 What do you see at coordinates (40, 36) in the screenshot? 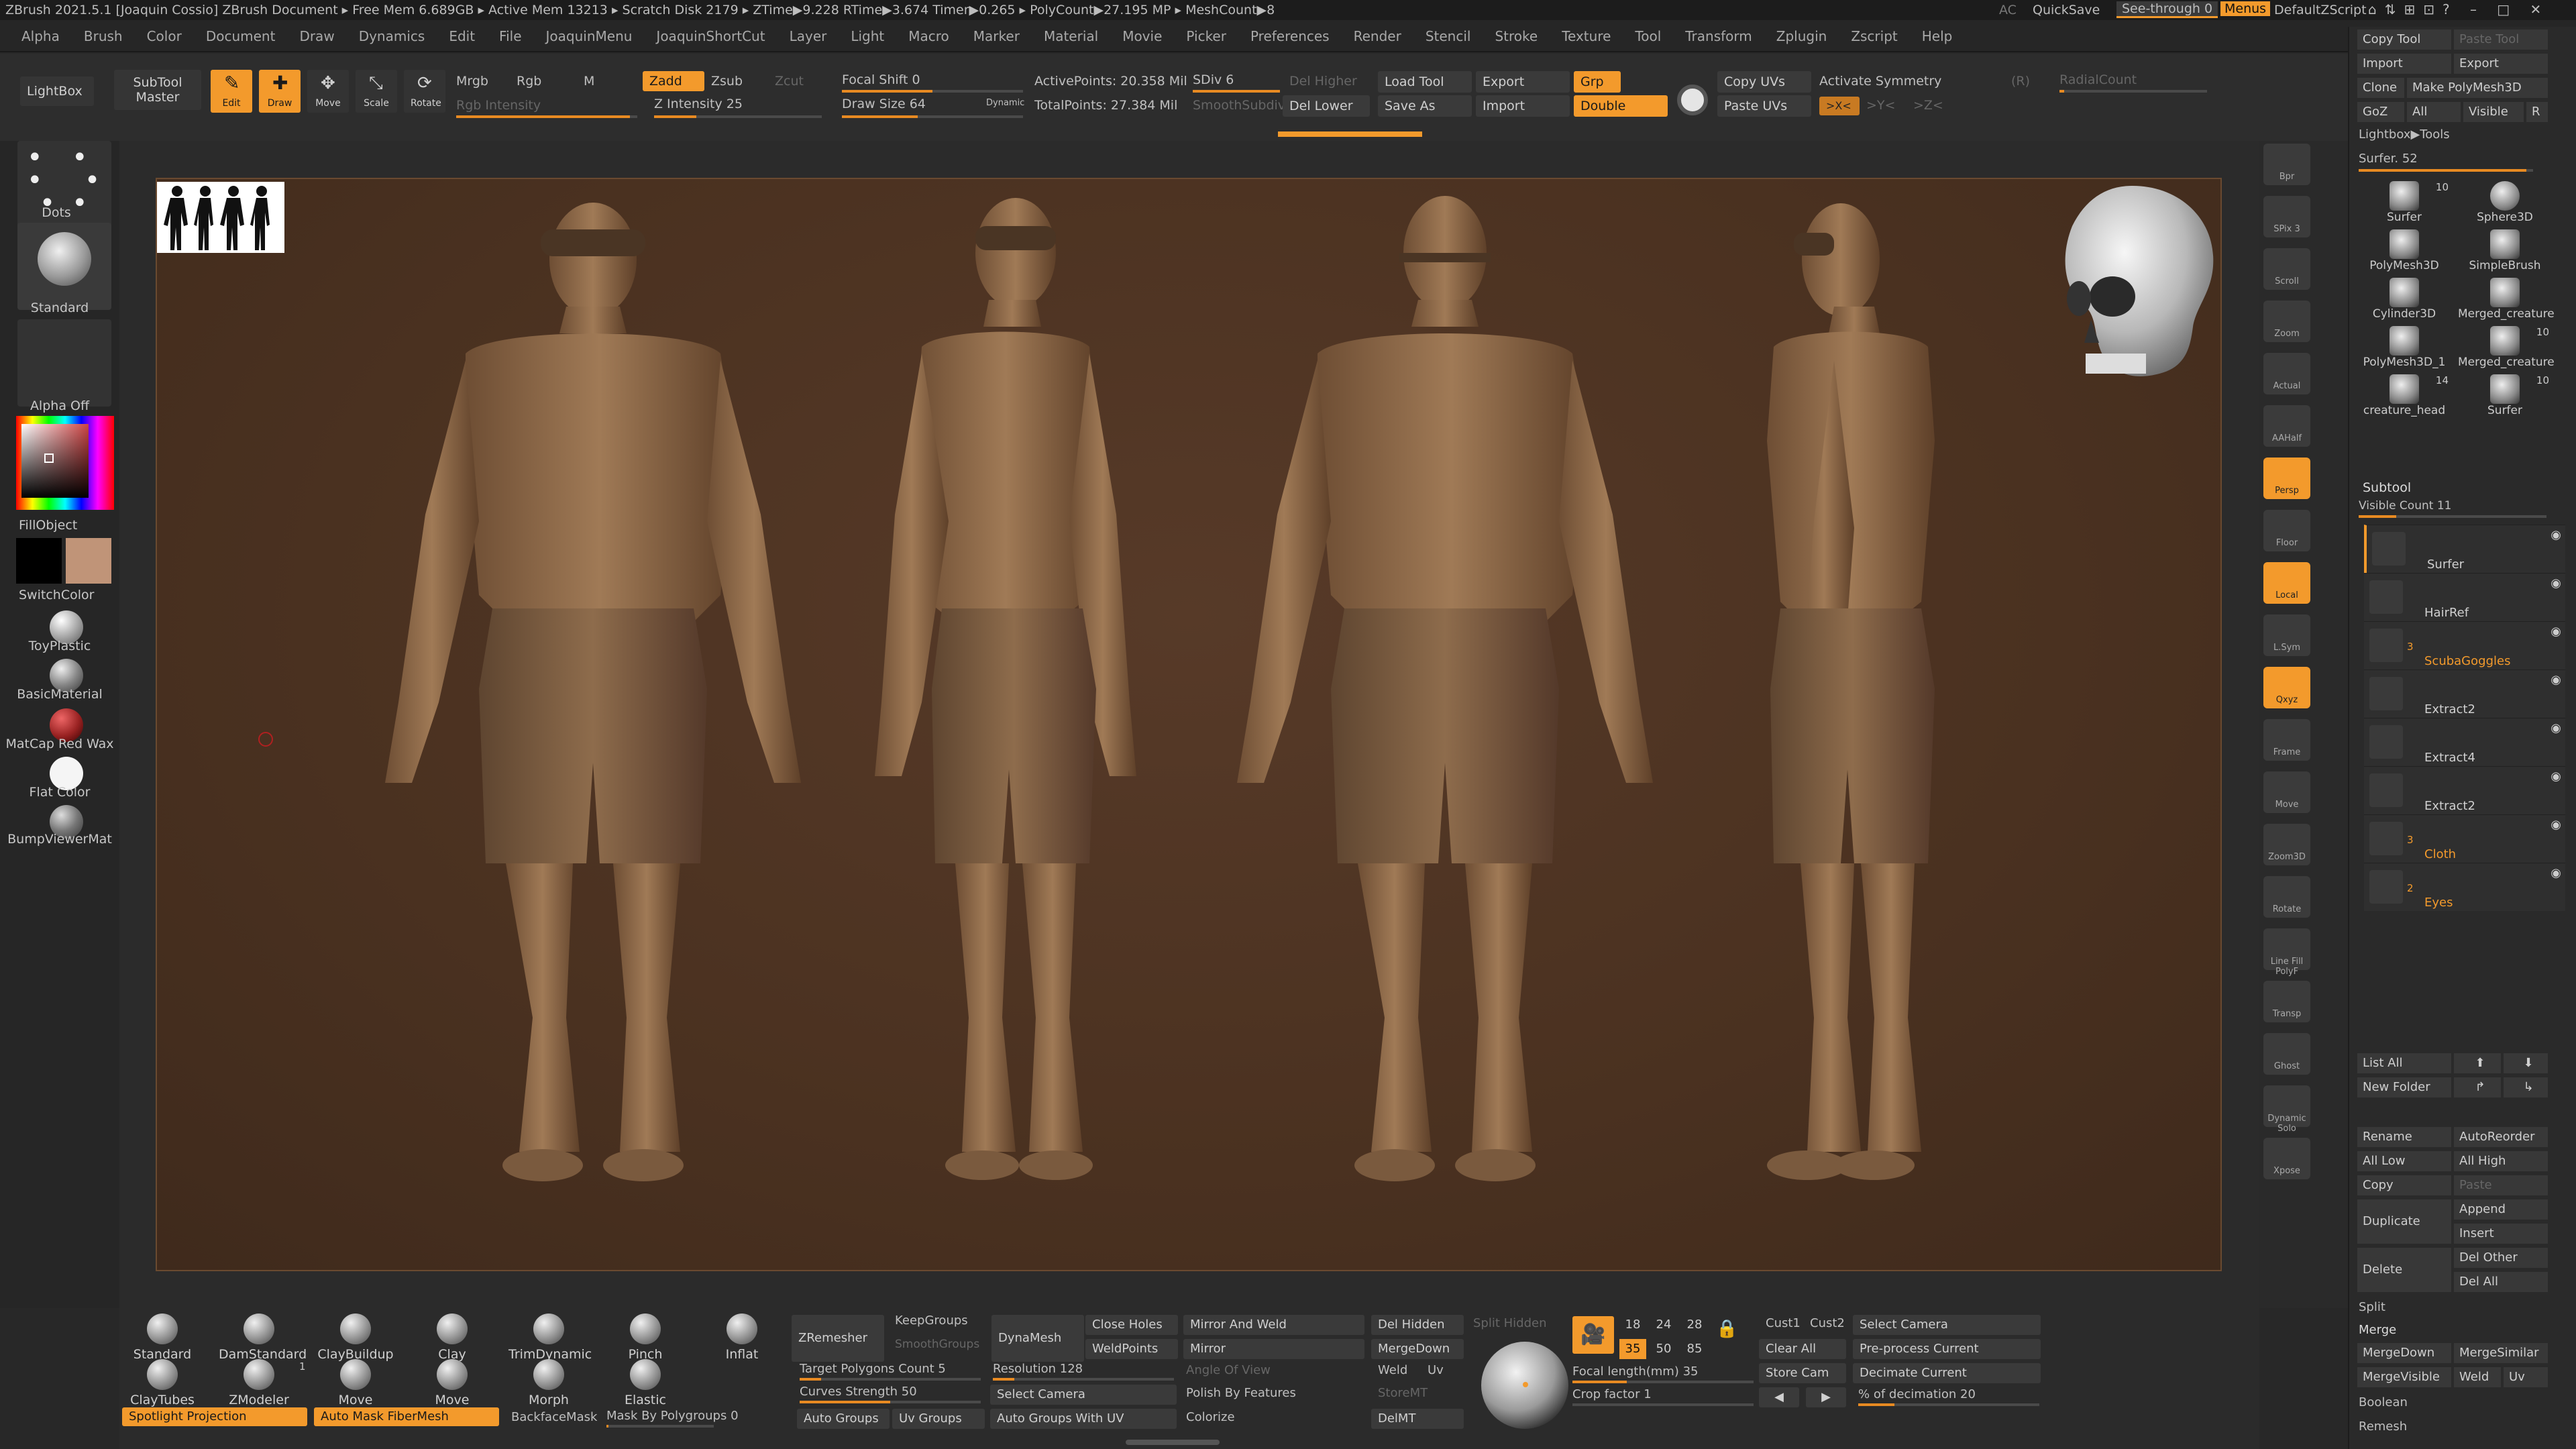
I see `menu-alpha: Alpha` at bounding box center [40, 36].